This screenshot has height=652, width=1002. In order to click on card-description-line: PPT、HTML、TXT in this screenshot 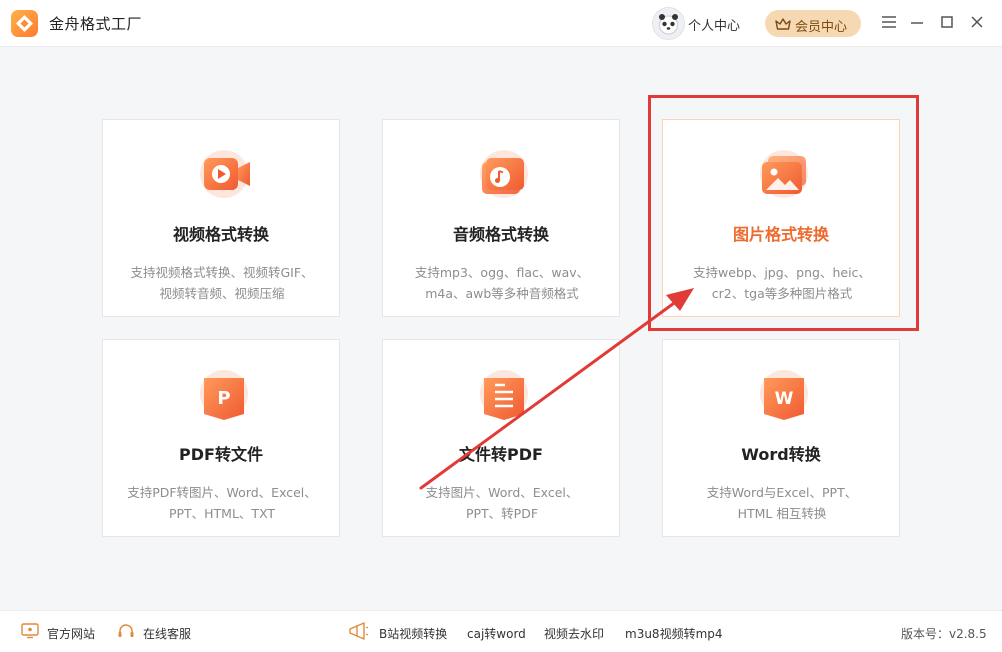, I will do `click(222, 513)`.